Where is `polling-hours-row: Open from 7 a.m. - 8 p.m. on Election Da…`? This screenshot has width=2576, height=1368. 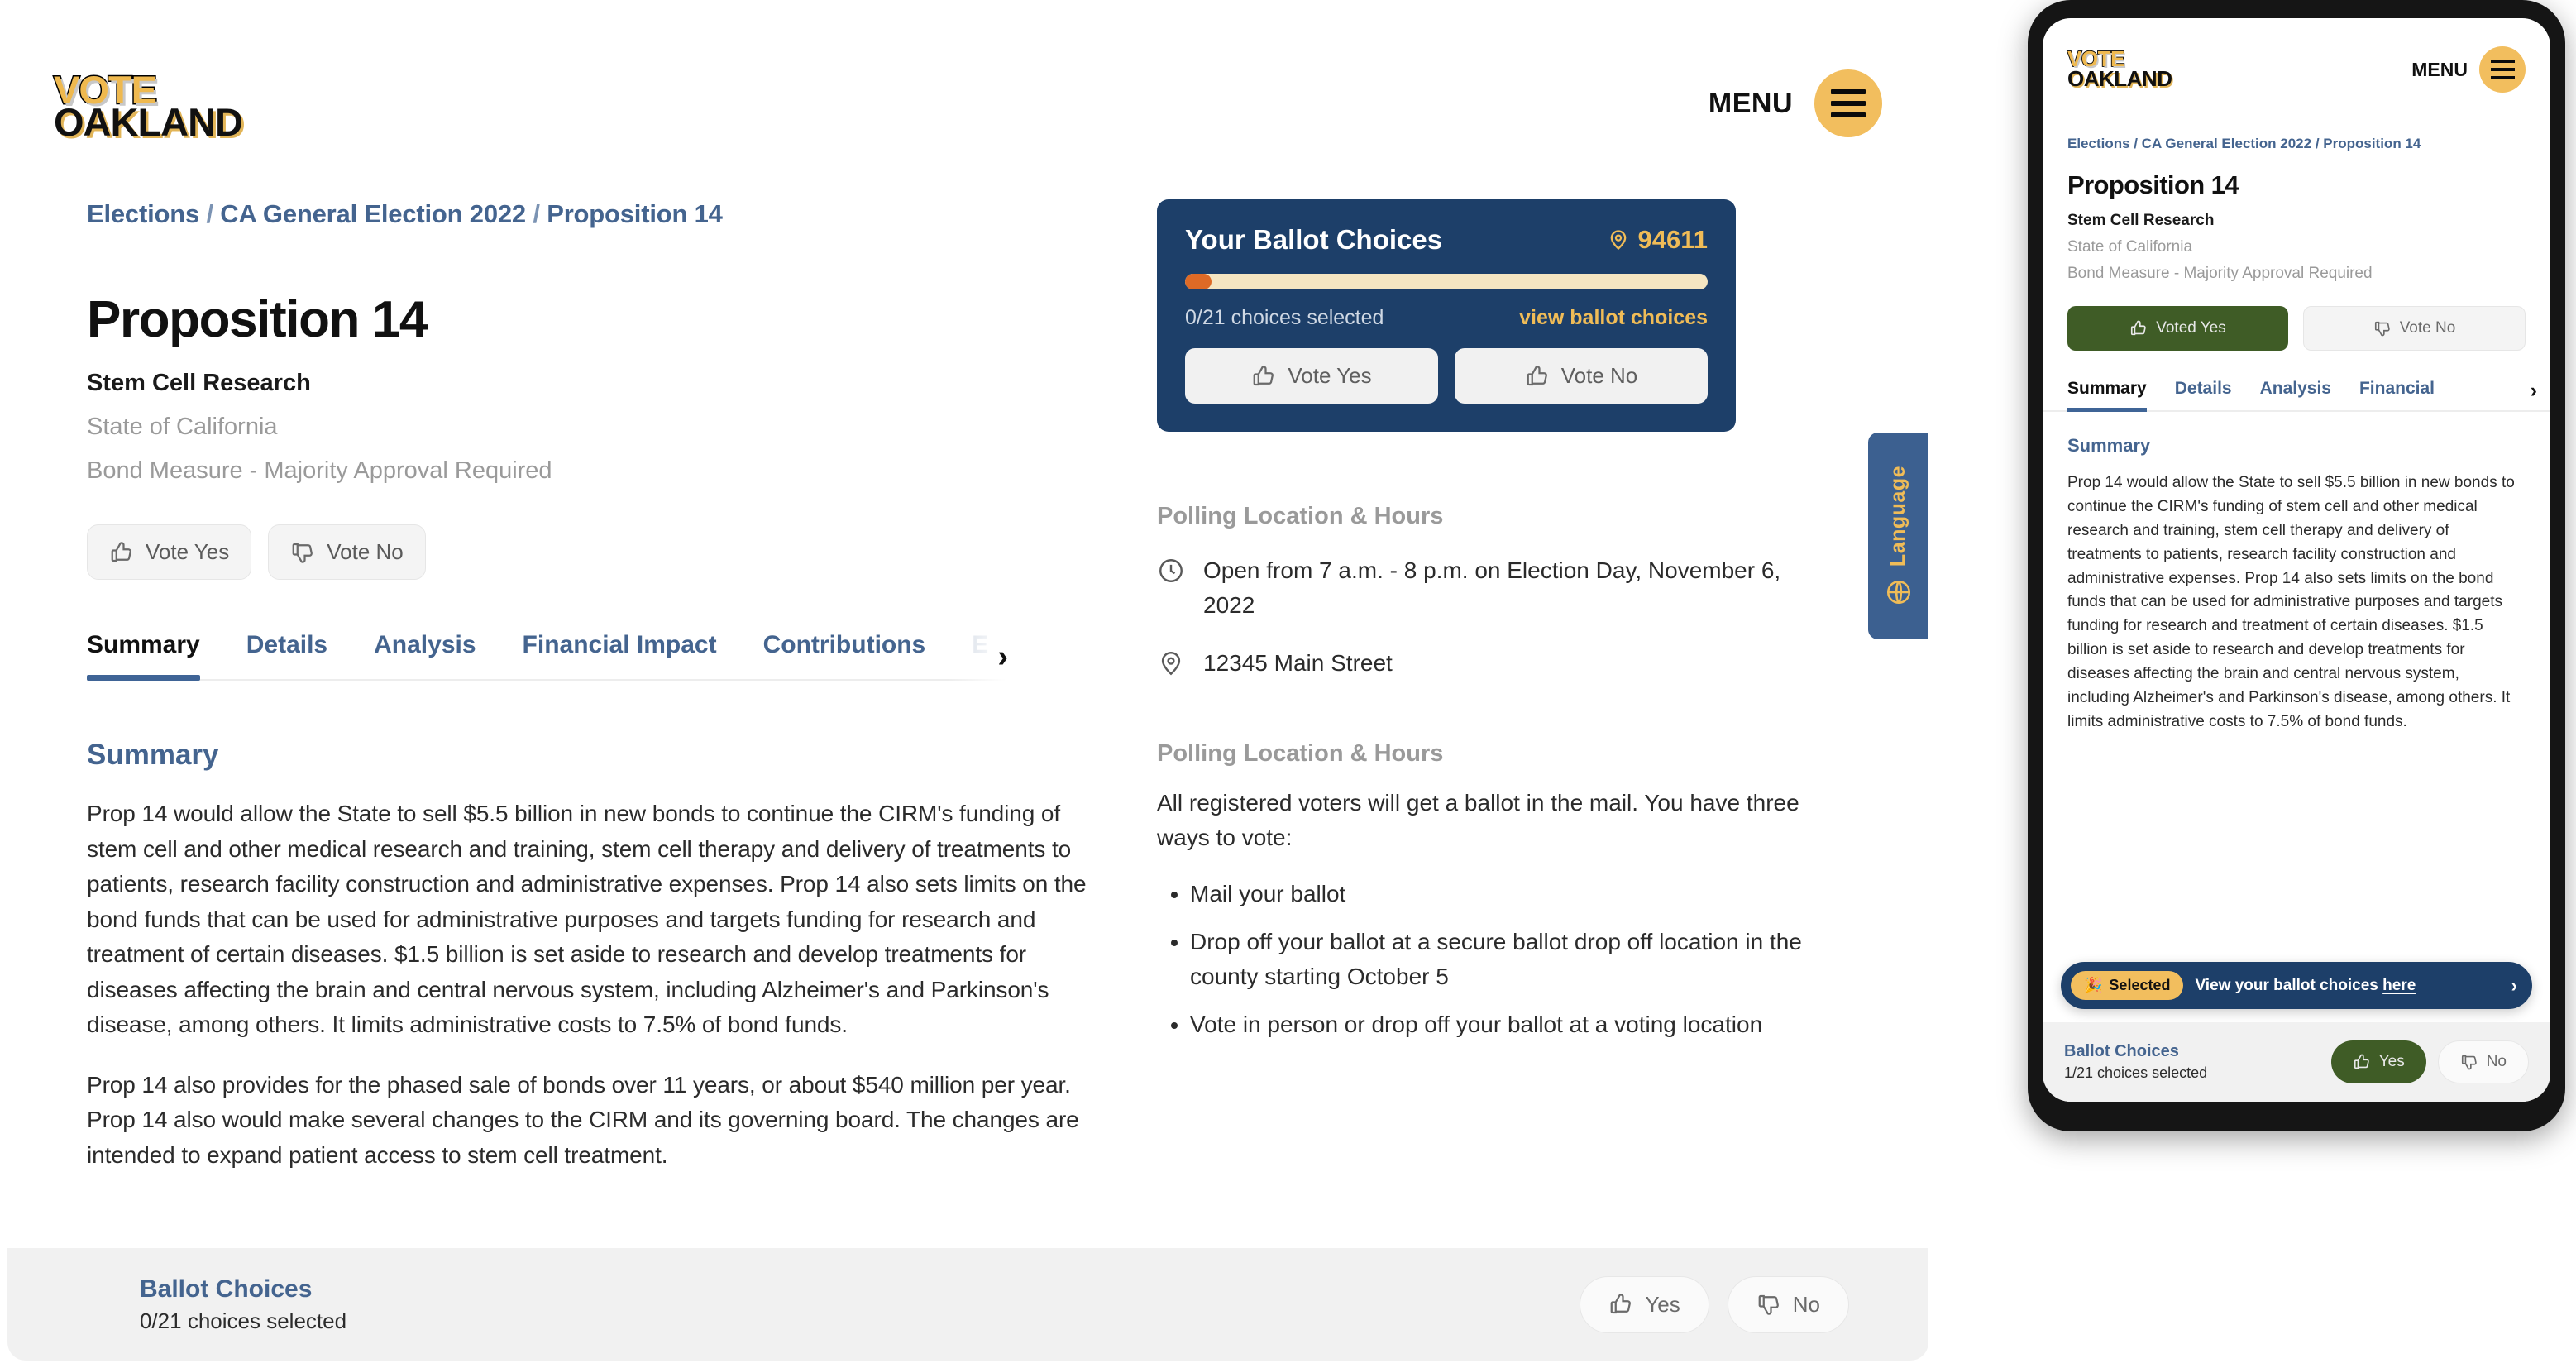
polling-hours-row: Open from 7 a.m. - 8 p.m. on Election Da… is located at coordinates (1487, 588).